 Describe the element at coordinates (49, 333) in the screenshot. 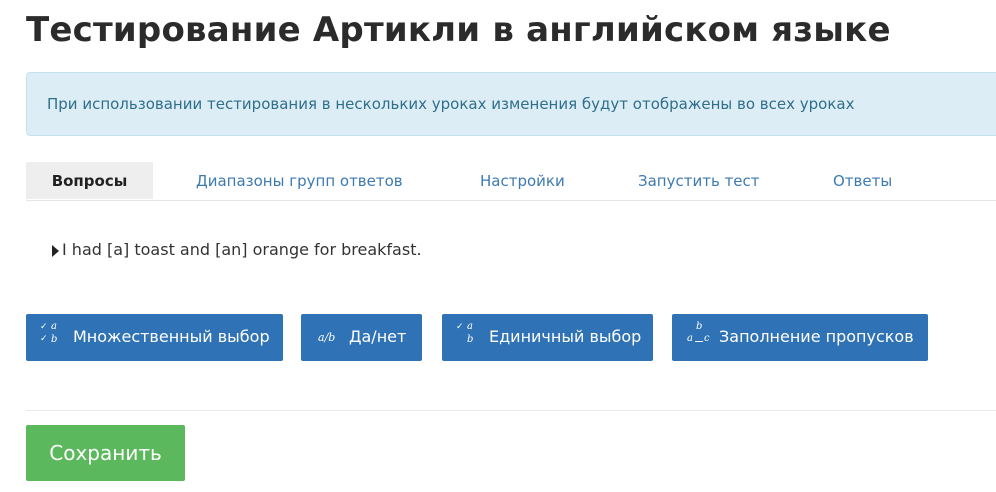

I see `multiple-choice-icon: ✓ a ✓ b` at that location.